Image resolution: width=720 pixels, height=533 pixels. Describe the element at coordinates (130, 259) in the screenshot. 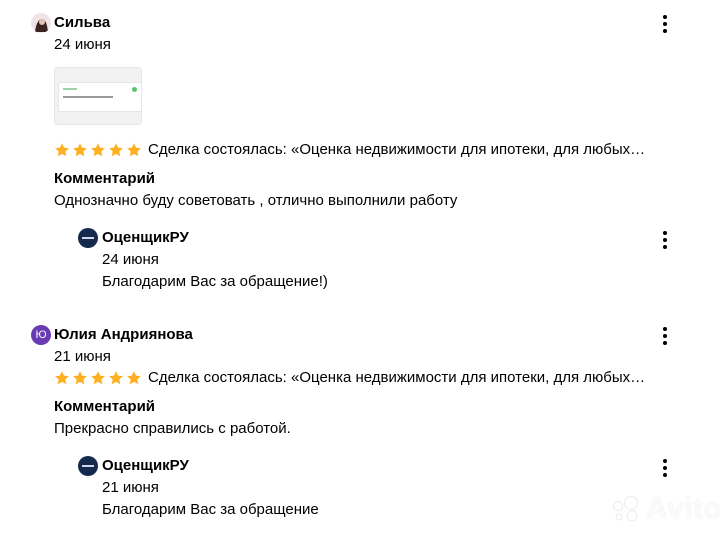

I see `reply-date: 24 июня` at that location.